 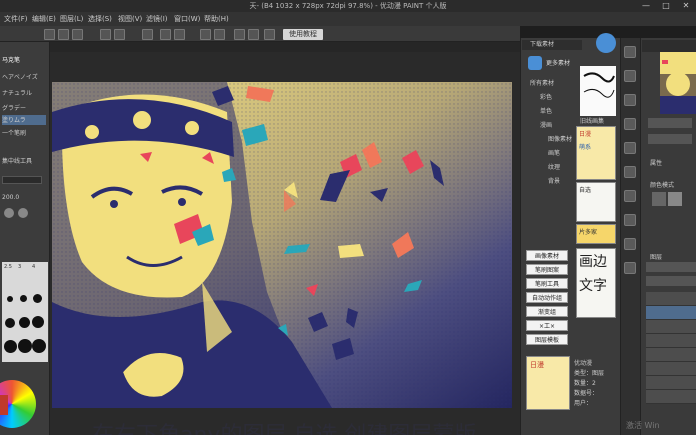 What do you see at coordinates (596, 153) in the screenshot?
I see `material-thumbnail: 日漫 萌系` at bounding box center [596, 153].